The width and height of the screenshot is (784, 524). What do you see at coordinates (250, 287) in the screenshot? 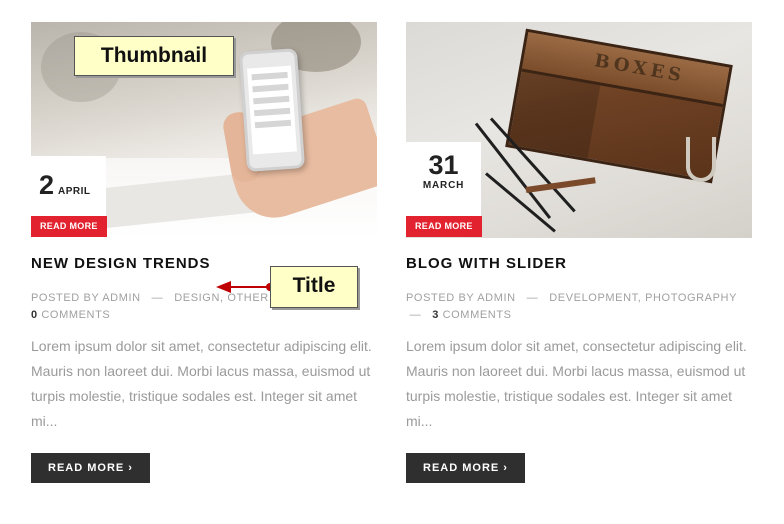
I see `annotation-arrow-line` at bounding box center [250, 287].